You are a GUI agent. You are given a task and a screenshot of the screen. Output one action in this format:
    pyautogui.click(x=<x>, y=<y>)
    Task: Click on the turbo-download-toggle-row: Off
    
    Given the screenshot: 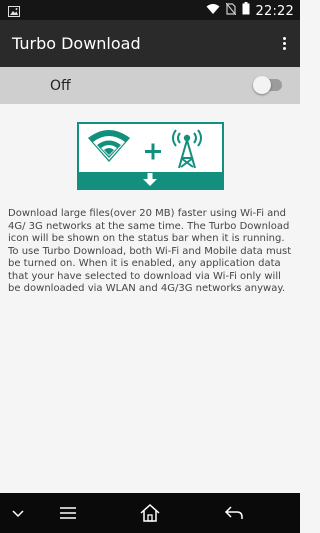 What is the action you would take?
    pyautogui.click(x=150, y=85)
    